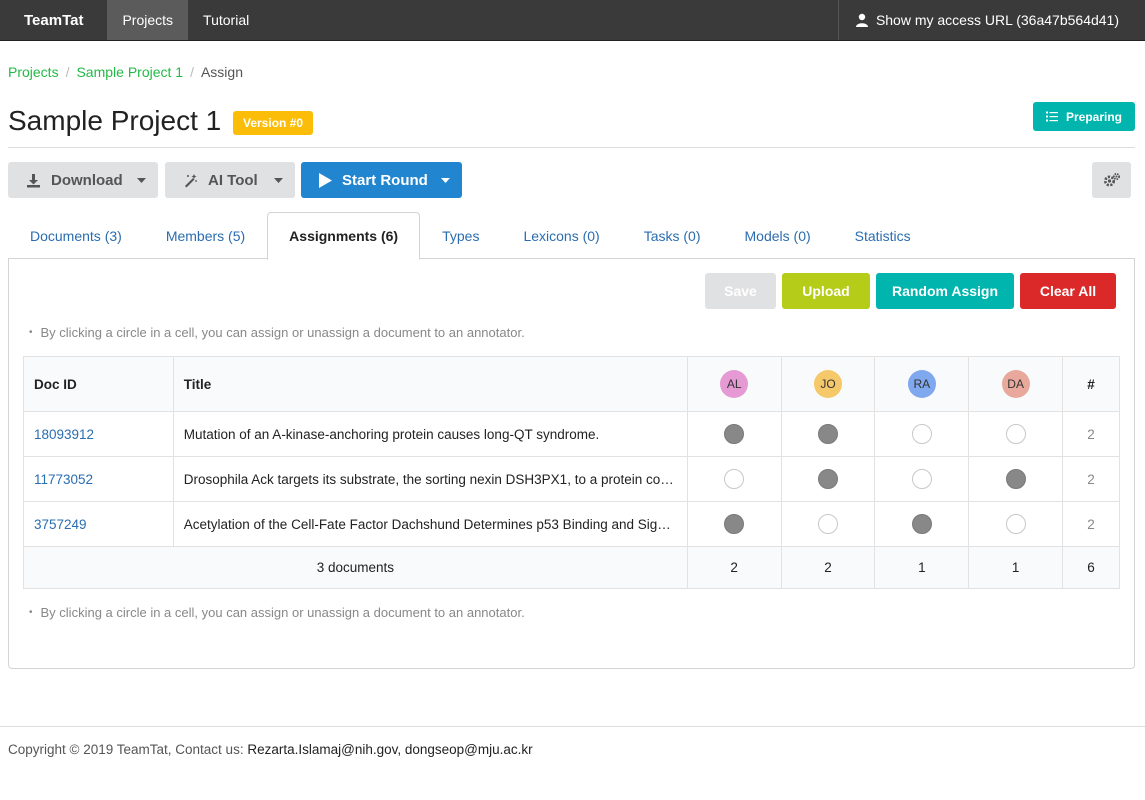  Describe the element at coordinates (226, 20) in the screenshot. I see `nav-item-tutorial: Tutorial` at that location.